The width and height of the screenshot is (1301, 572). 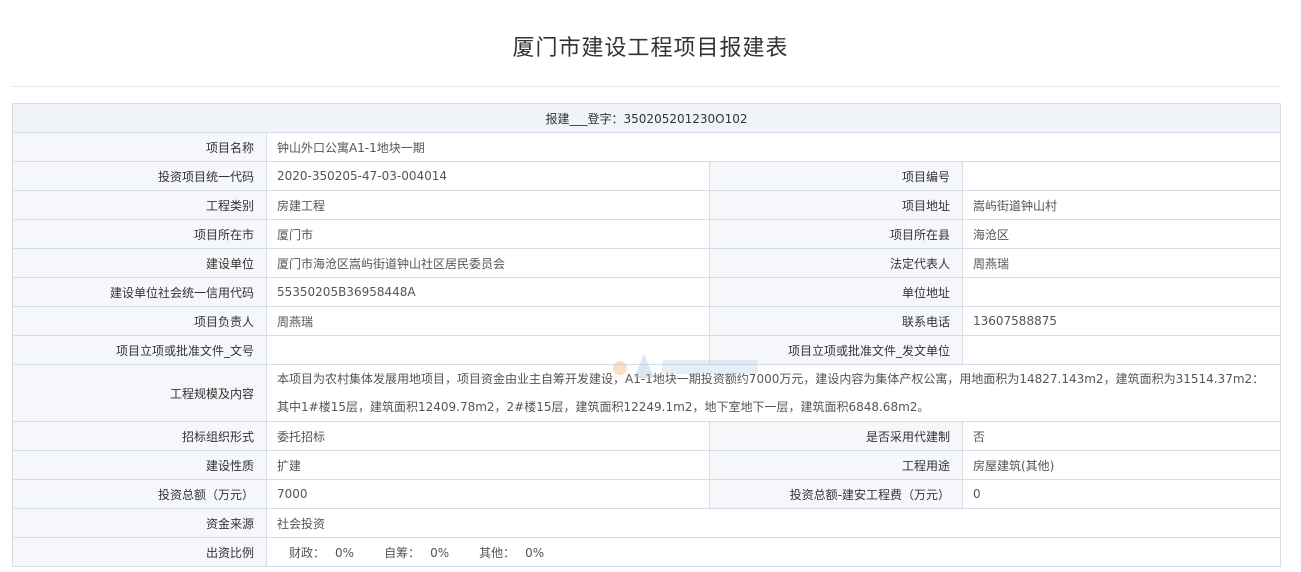 I want to click on field-label: 建设单位, so click(x=139, y=263).